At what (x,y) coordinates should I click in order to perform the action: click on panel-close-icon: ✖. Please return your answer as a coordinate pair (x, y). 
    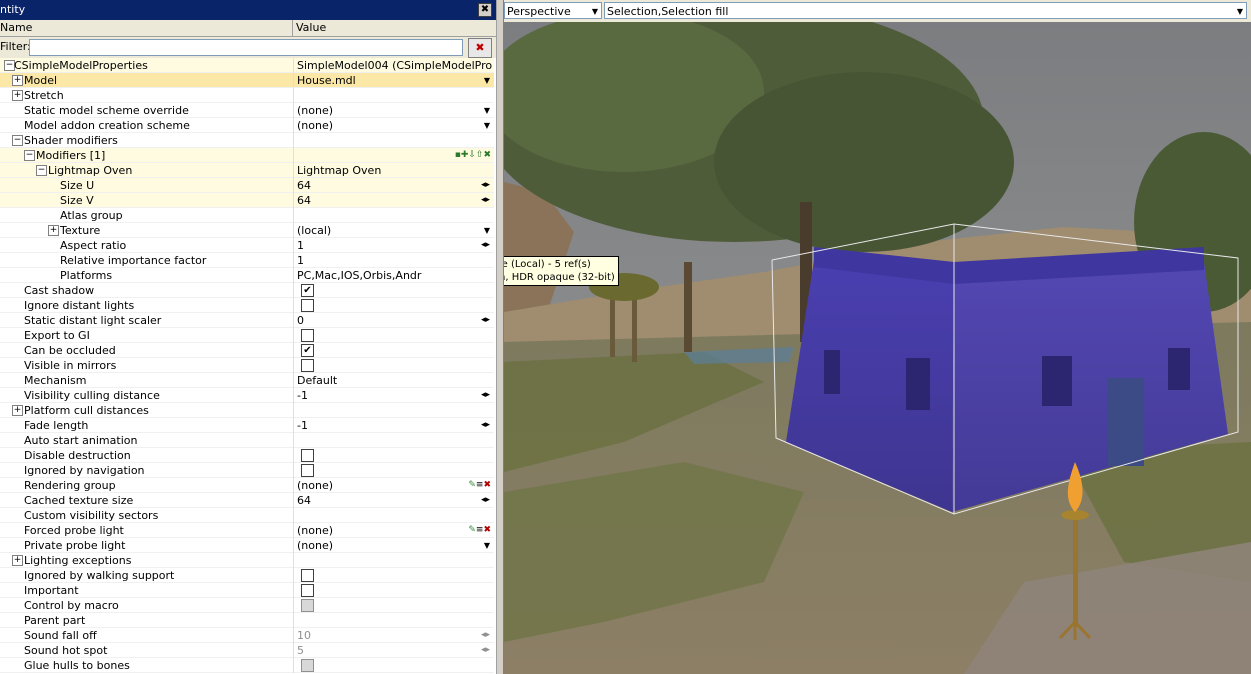
    Looking at the image, I should click on (485, 10).